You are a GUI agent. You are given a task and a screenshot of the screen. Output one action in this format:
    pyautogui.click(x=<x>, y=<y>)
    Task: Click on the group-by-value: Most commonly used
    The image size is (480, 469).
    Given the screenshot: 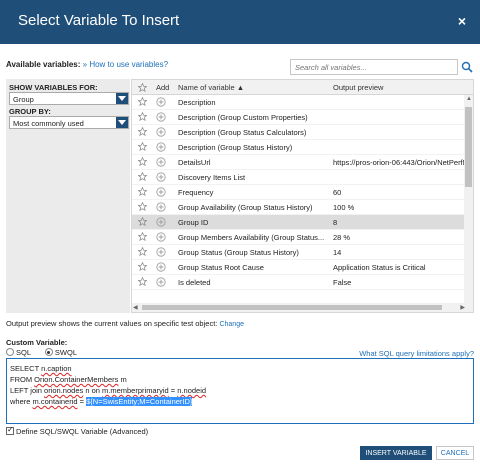 What is the action you would take?
    pyautogui.click(x=48, y=123)
    